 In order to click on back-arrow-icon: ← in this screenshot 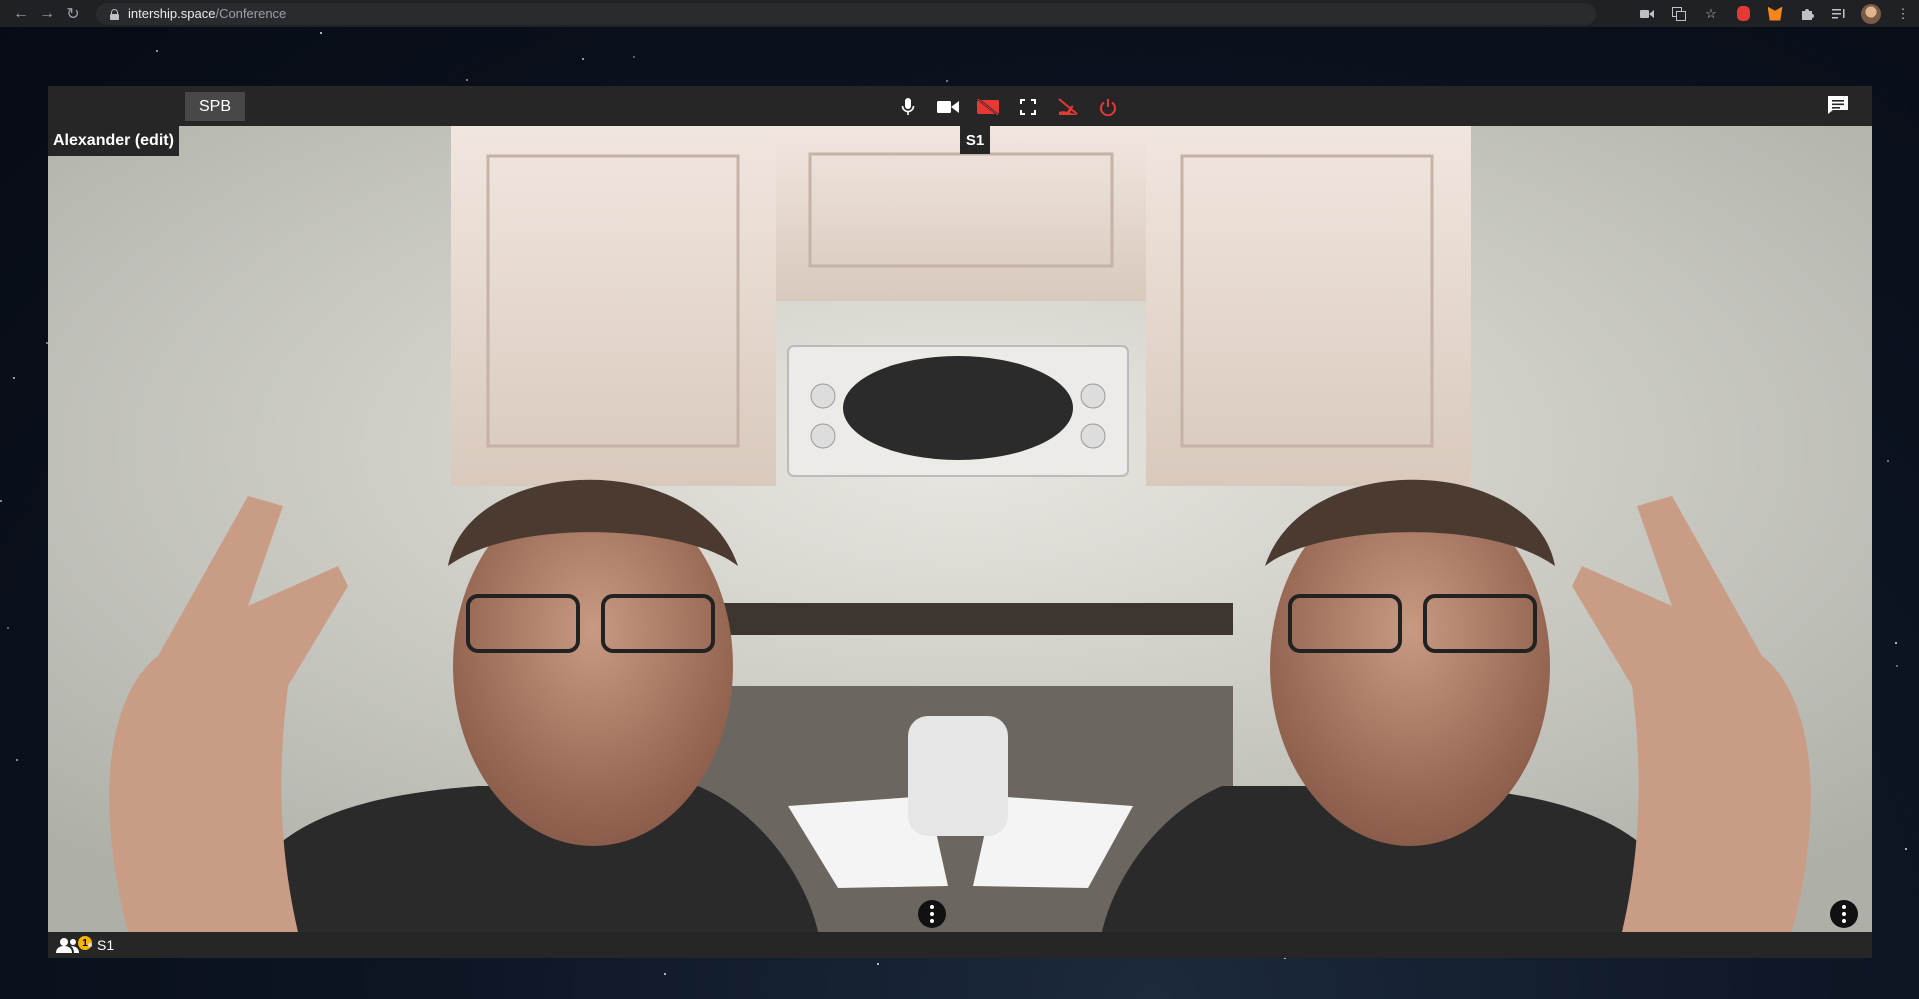, I will do `click(21, 13)`.